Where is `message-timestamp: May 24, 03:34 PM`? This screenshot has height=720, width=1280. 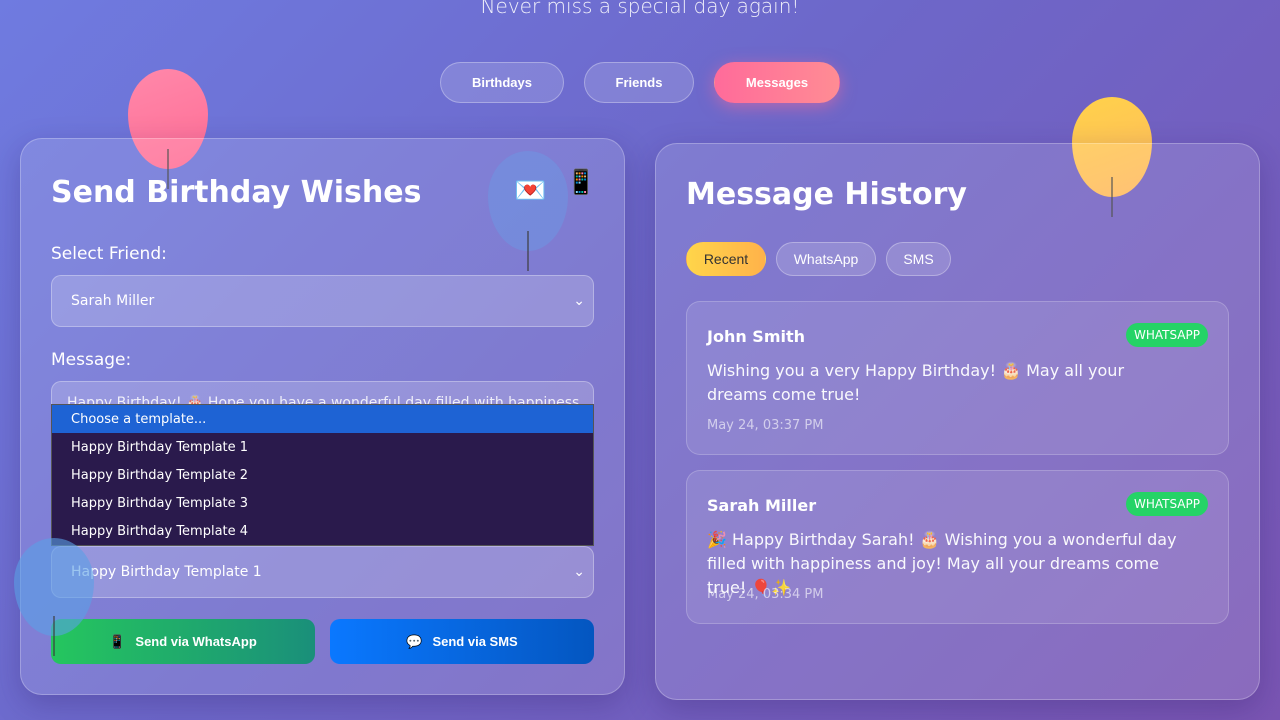 message-timestamp: May 24, 03:34 PM is located at coordinates (765, 594).